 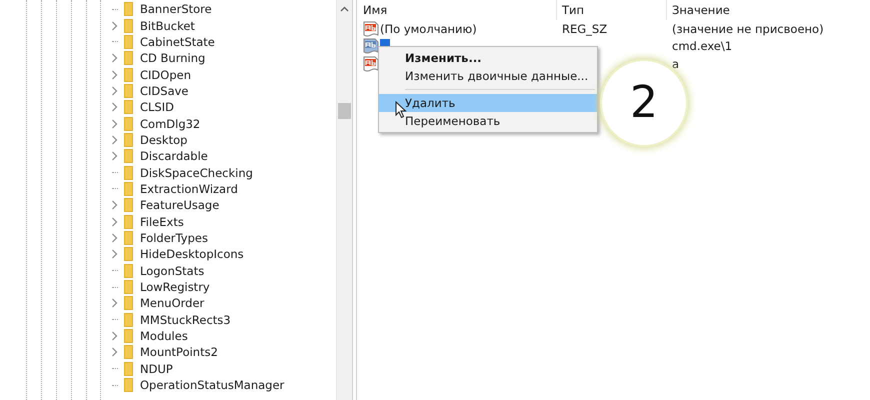 I want to click on tree-item: ComDlg32, so click(x=170, y=123).